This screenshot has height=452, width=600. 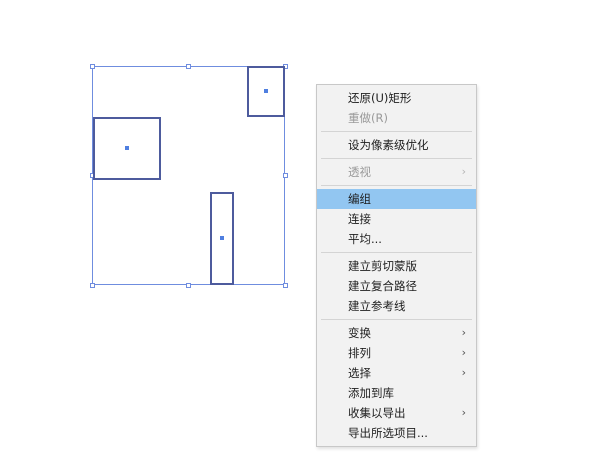 What do you see at coordinates (377, 306) in the screenshot?
I see `menu-item-label: 建立参考线` at bounding box center [377, 306].